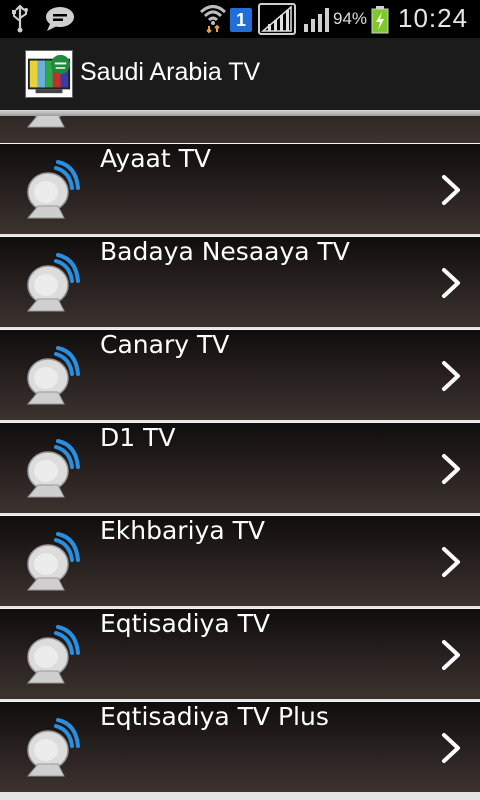 This screenshot has width=480, height=800. What do you see at coordinates (240, 467) in the screenshot?
I see `list-item: D1 TV` at bounding box center [240, 467].